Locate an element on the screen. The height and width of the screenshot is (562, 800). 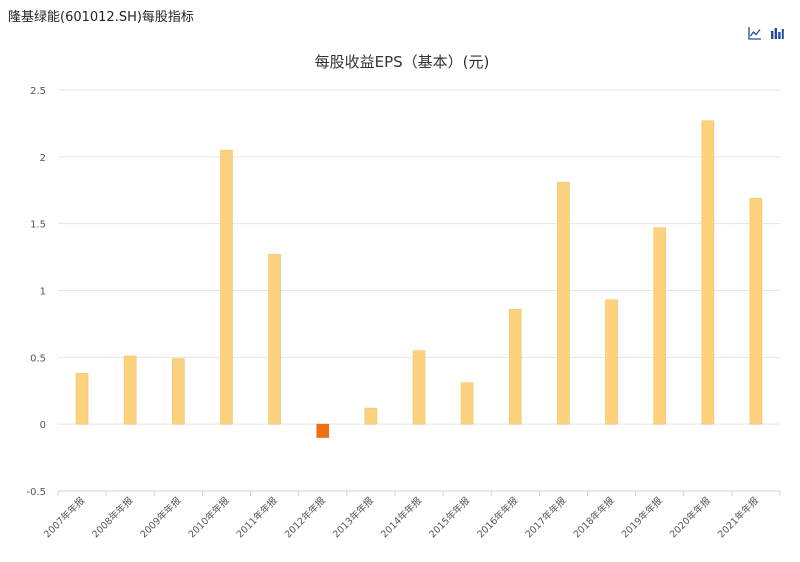
bar-2007年年报 is located at coordinates (82, 399).